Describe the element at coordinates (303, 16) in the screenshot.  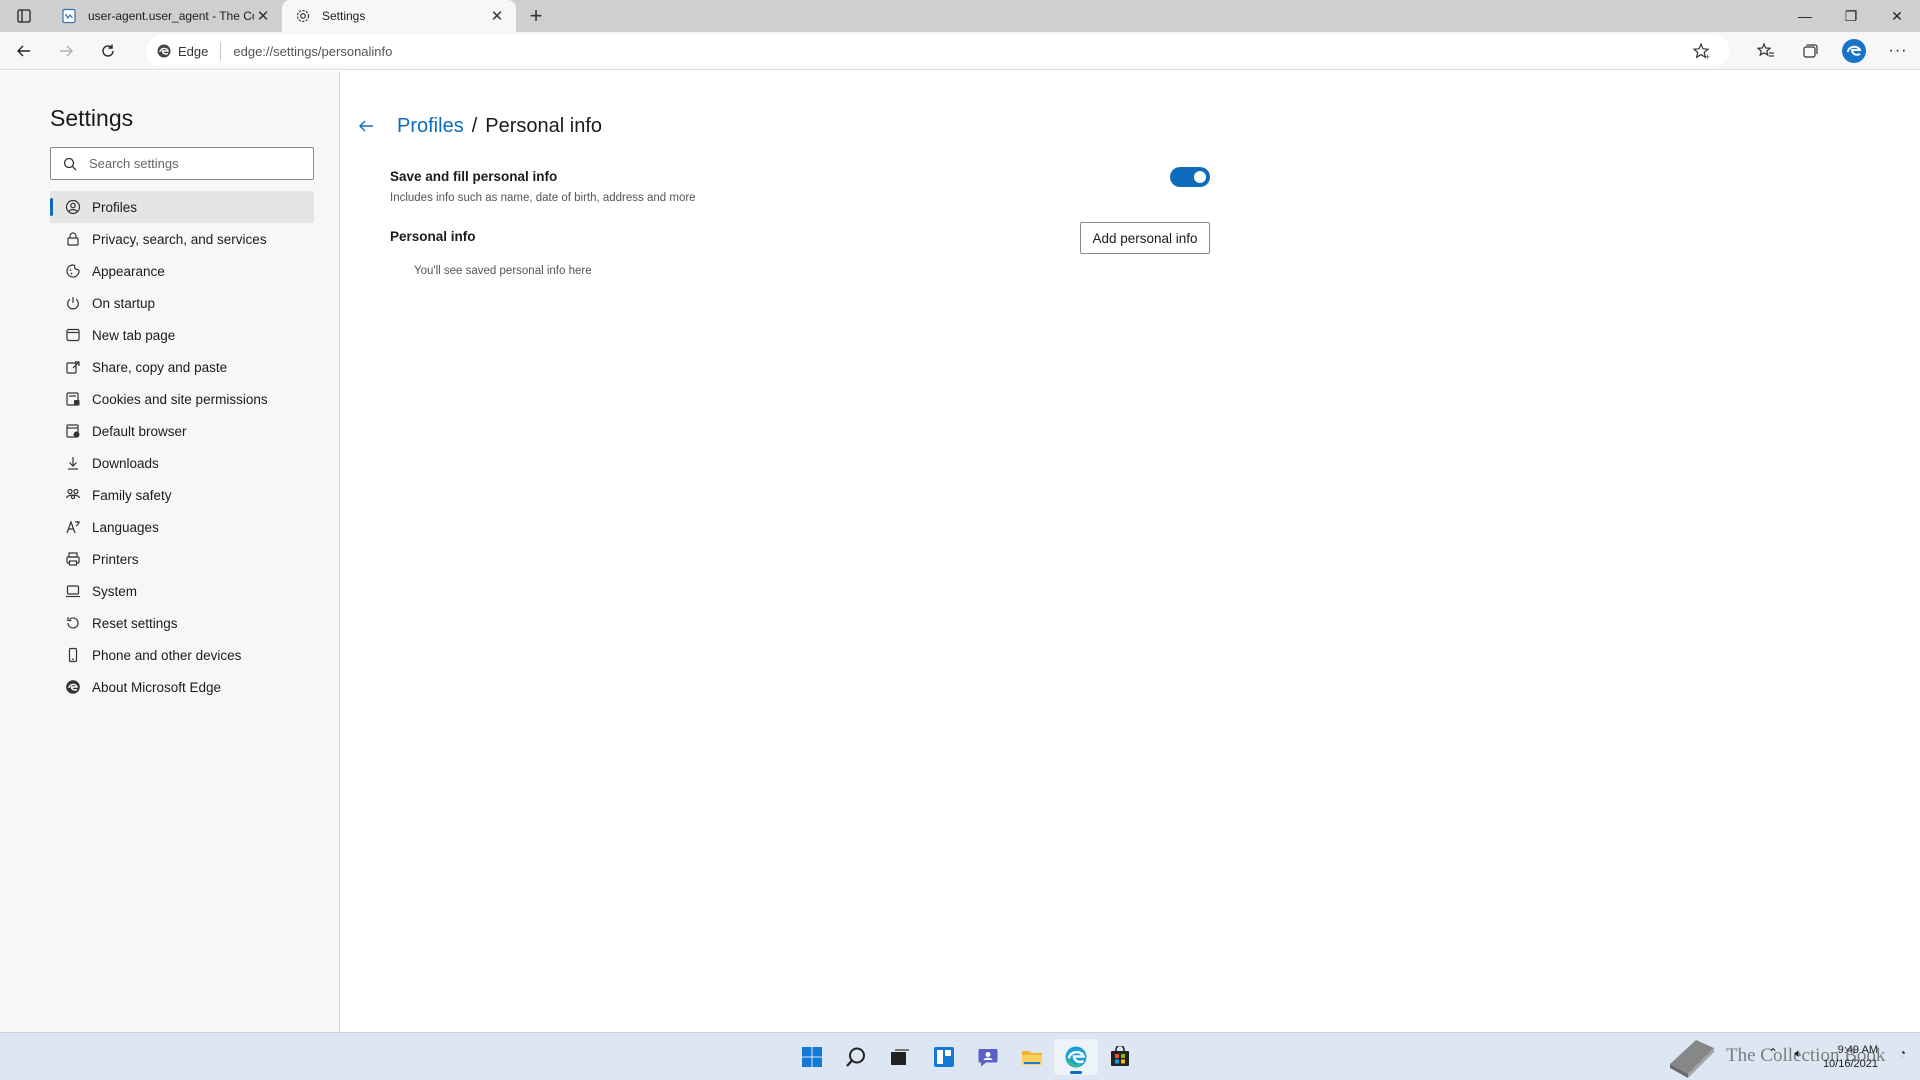
I see `gear-icon` at that location.